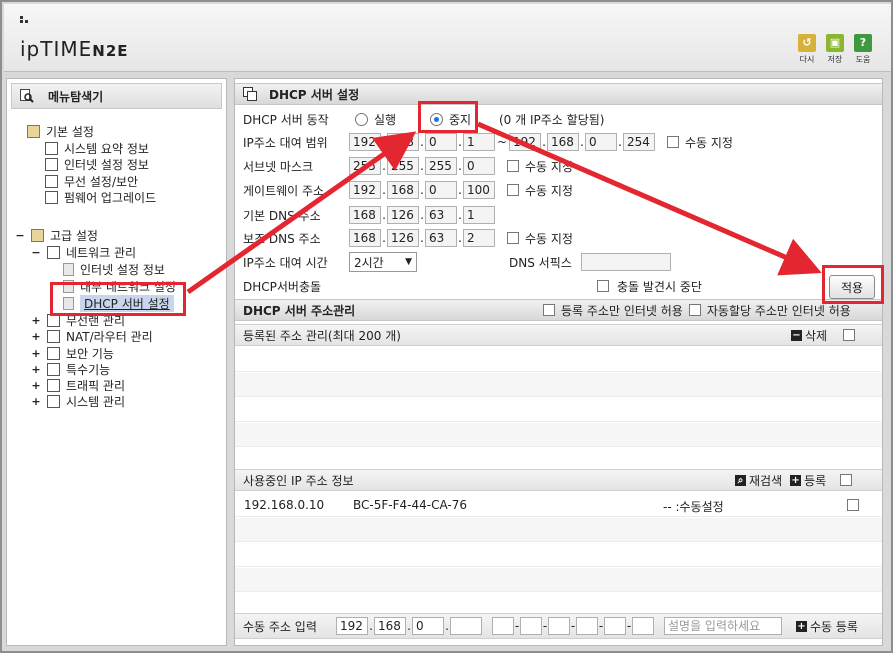 The height and width of the screenshot is (653, 893). What do you see at coordinates (441, 166) in the screenshot?
I see `subnet-octet3: 255` at bounding box center [441, 166].